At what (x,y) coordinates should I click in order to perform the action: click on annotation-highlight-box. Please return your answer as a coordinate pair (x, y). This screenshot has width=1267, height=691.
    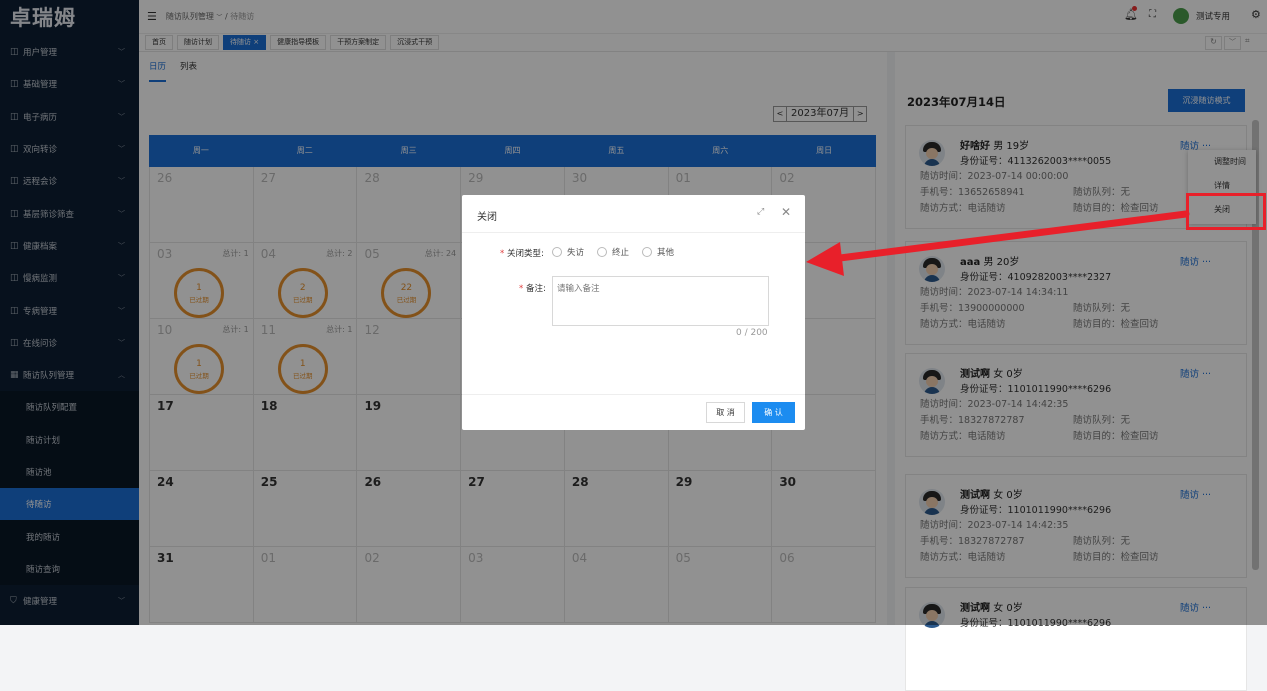
    Looking at the image, I should click on (1226, 211).